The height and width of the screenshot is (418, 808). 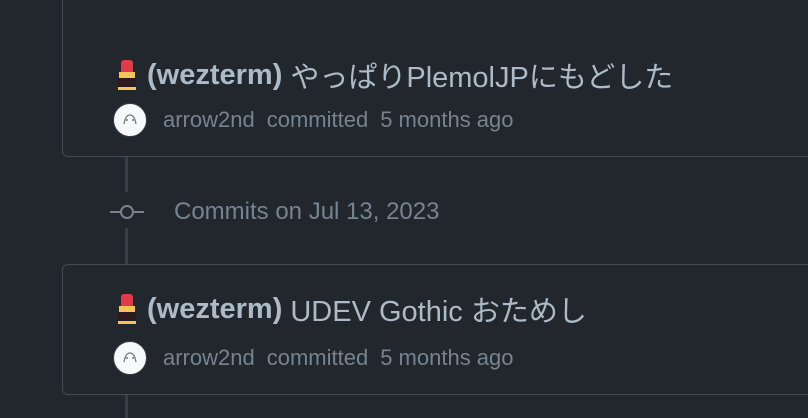 I want to click on commit-title: (wezterm) やっぱりPlemolJPにもどした, so click(x=394, y=75).